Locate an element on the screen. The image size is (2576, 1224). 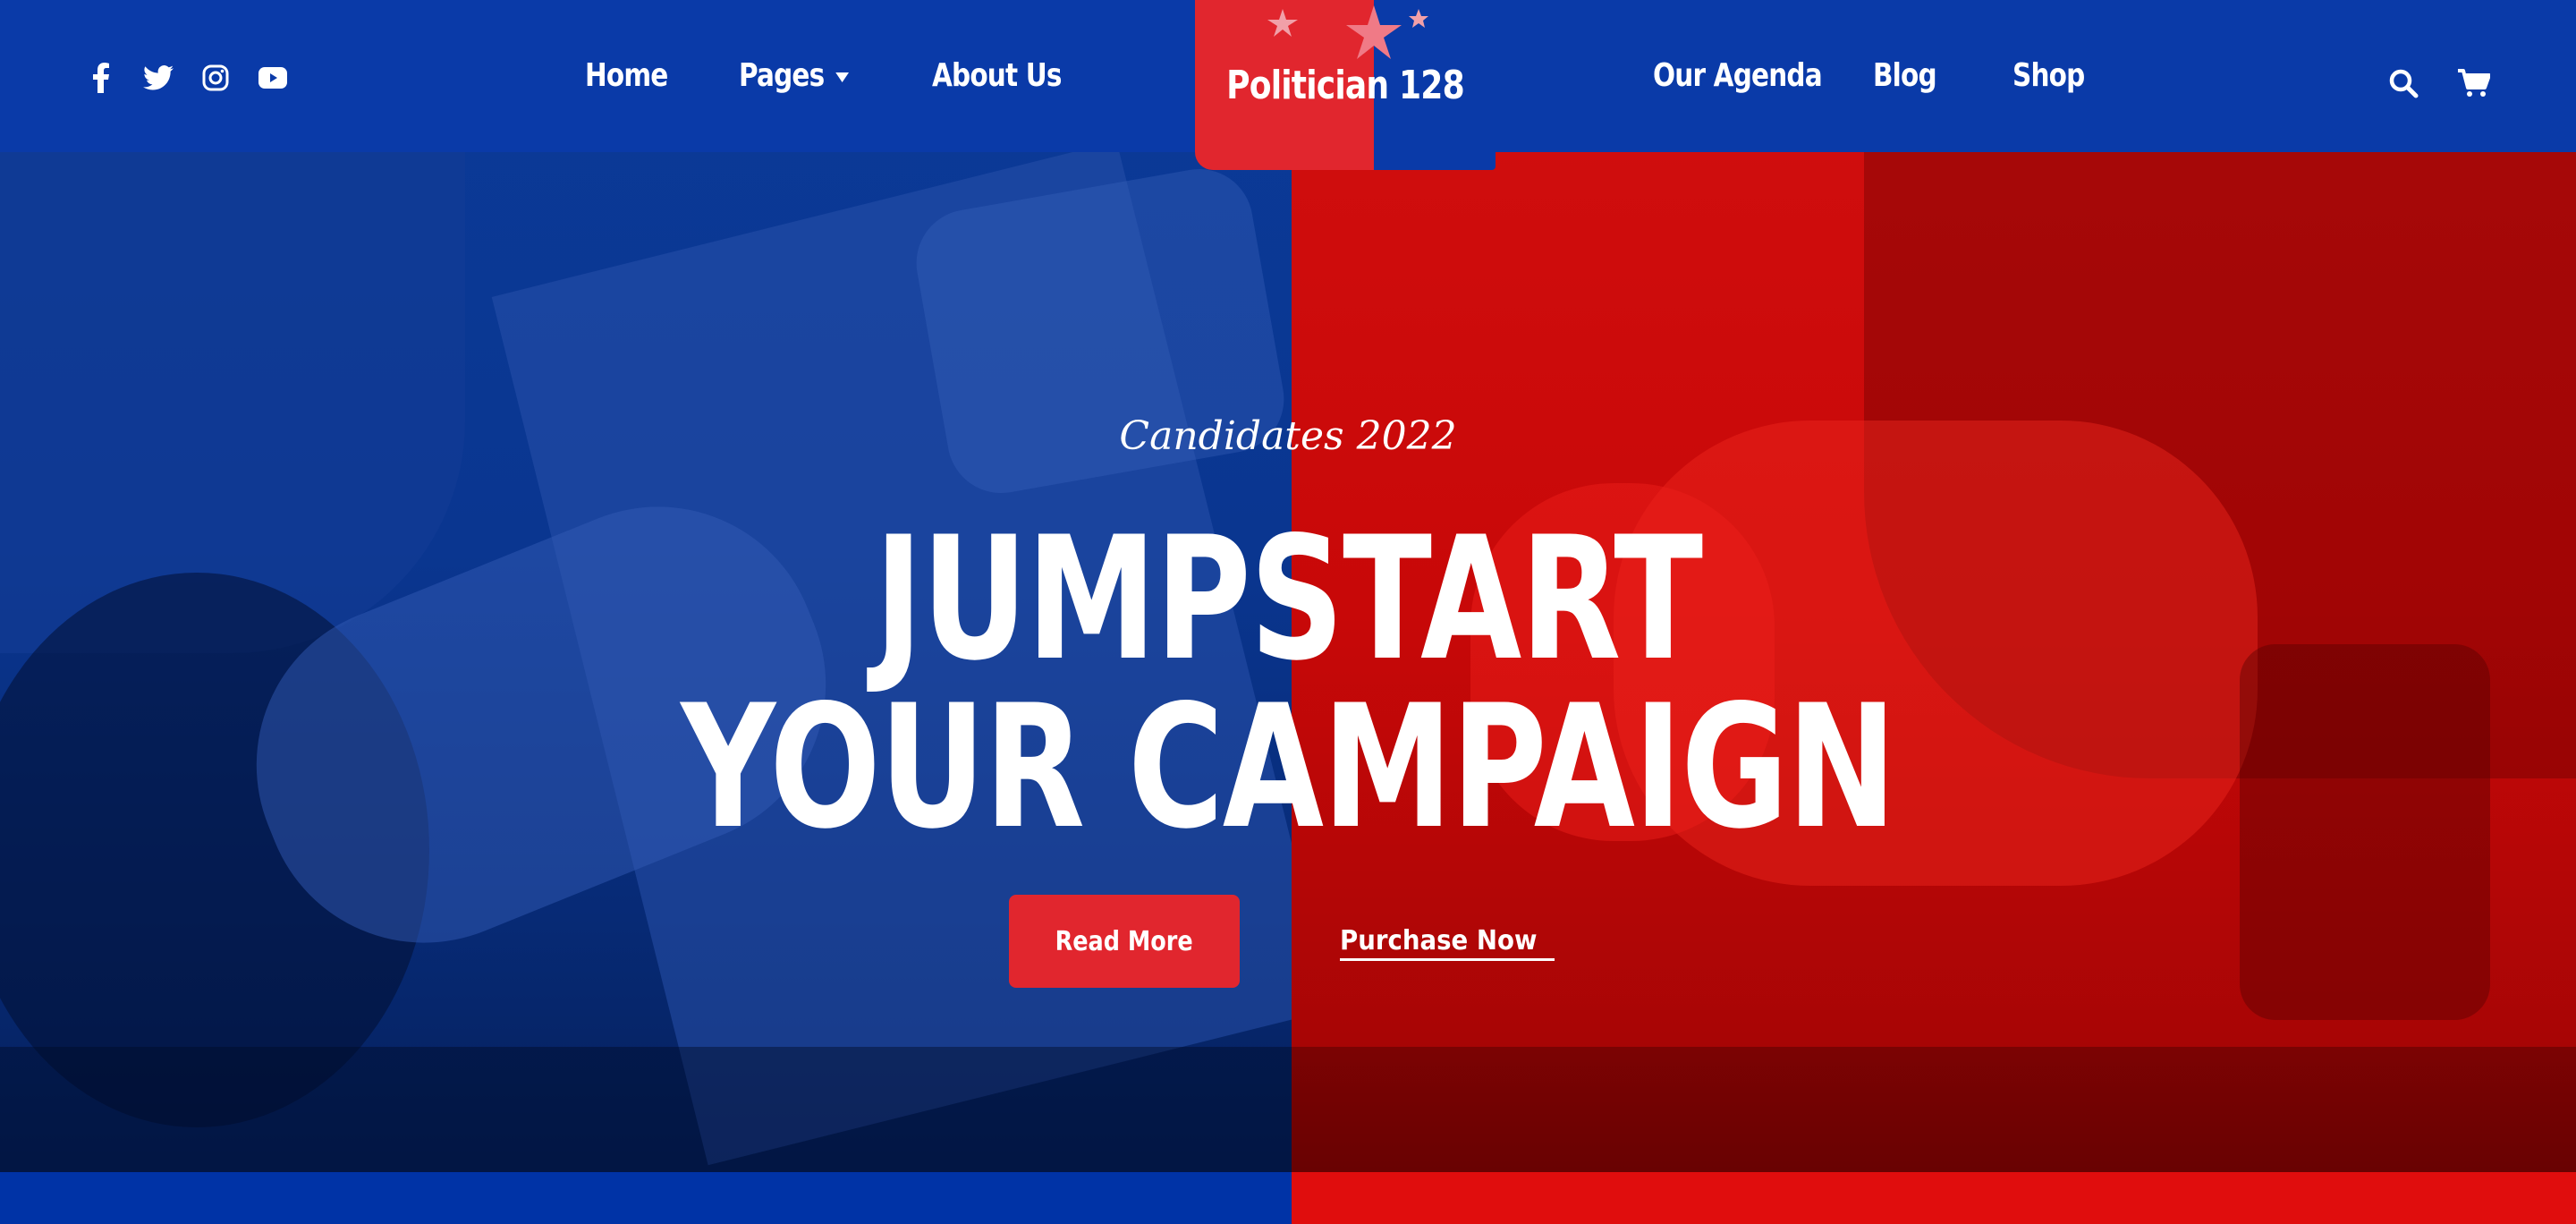
nav-shop: Shop is located at coordinates (2048, 76).